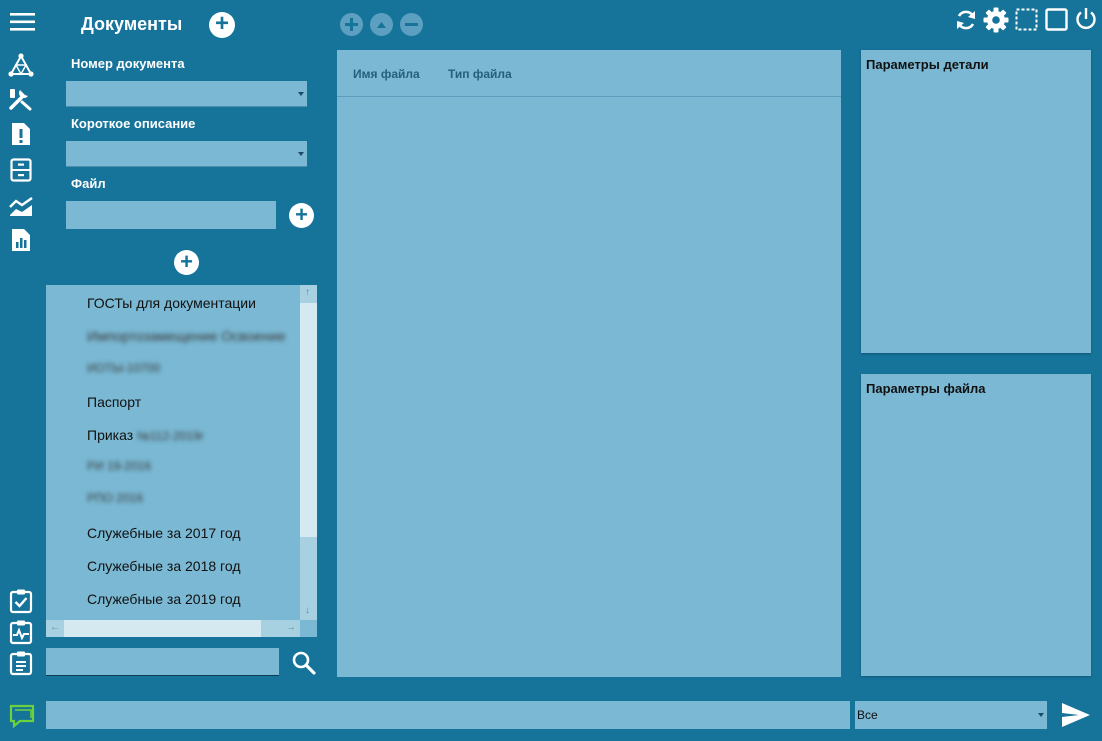 This screenshot has width=1102, height=741. Describe the element at coordinates (976, 201) in the screenshot. I see `detail-params-panel: Параметры детали` at that location.